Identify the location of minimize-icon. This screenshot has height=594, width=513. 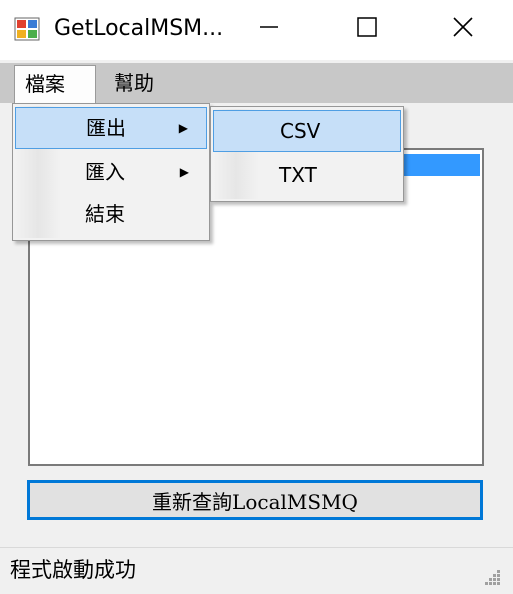
(269, 30).